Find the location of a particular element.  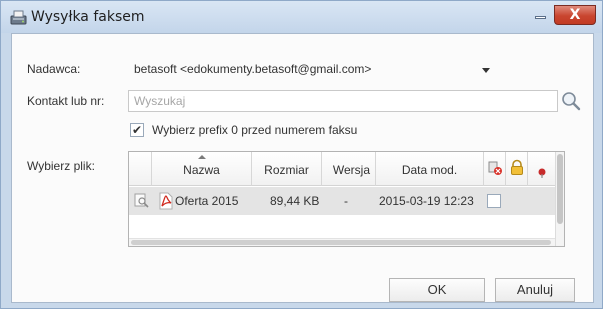

column-header-lock is located at coordinates (517, 169).